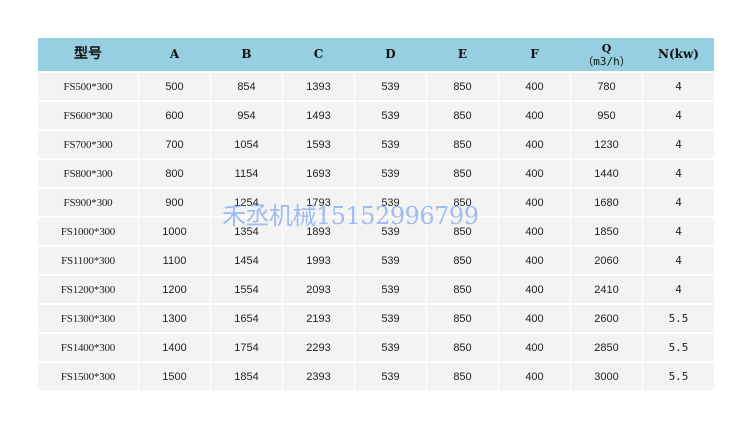  I want to click on cell-q: 1230, so click(606, 144).